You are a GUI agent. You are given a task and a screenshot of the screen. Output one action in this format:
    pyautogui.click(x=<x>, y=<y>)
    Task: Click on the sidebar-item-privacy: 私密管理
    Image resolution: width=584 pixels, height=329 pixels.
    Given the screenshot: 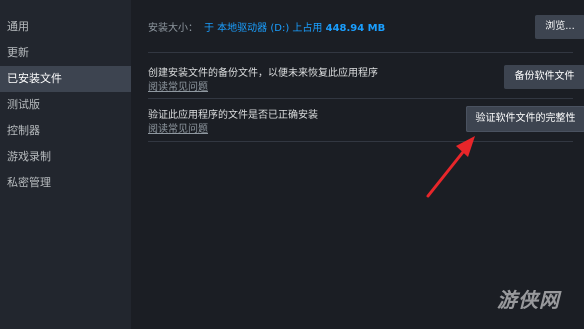 What is the action you would take?
    pyautogui.click(x=65, y=183)
    